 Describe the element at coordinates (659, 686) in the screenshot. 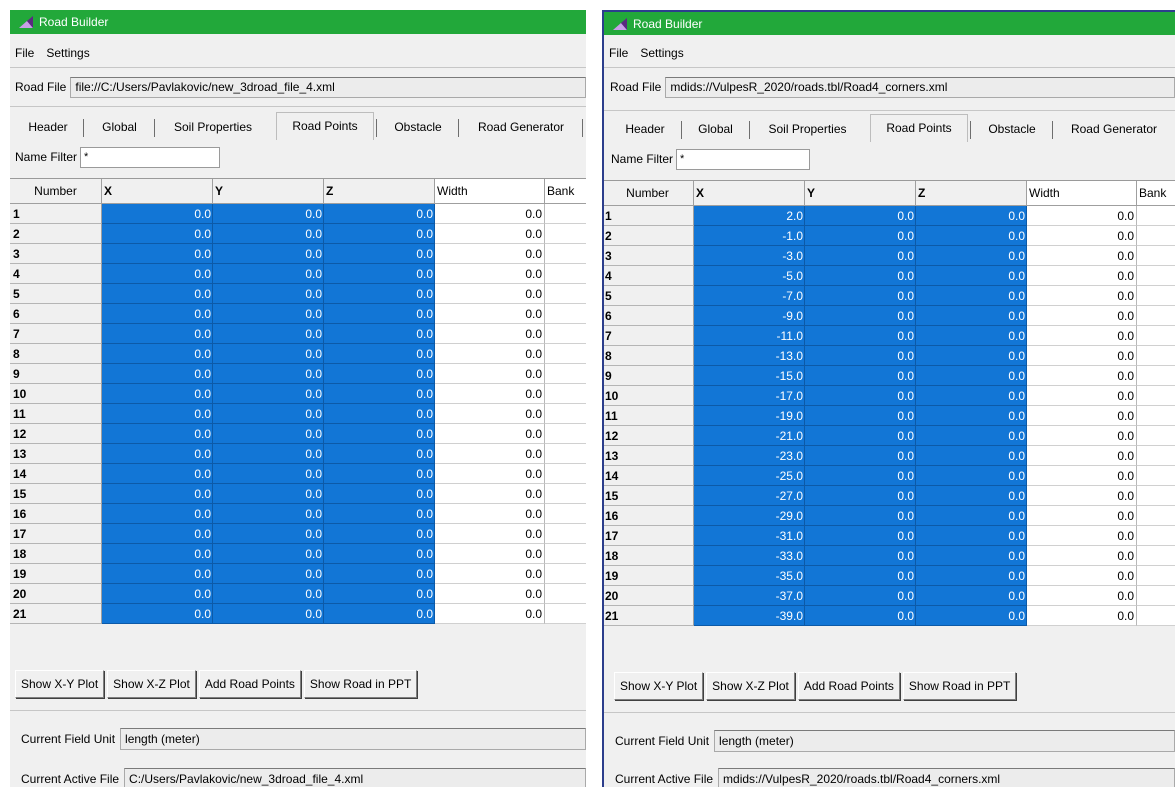

I see `show-xy-plot-button: Show X-Y Plot` at that location.